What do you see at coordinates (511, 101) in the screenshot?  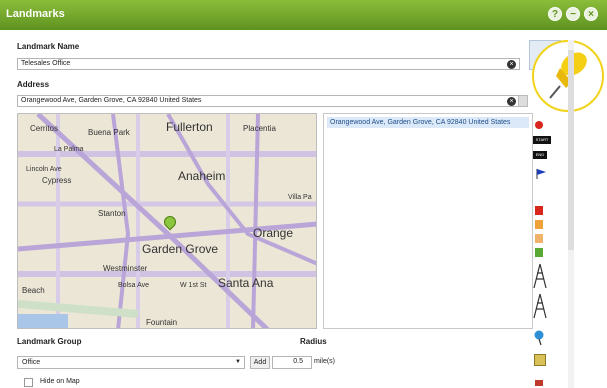 I see `clear-address-icon: ×` at bounding box center [511, 101].